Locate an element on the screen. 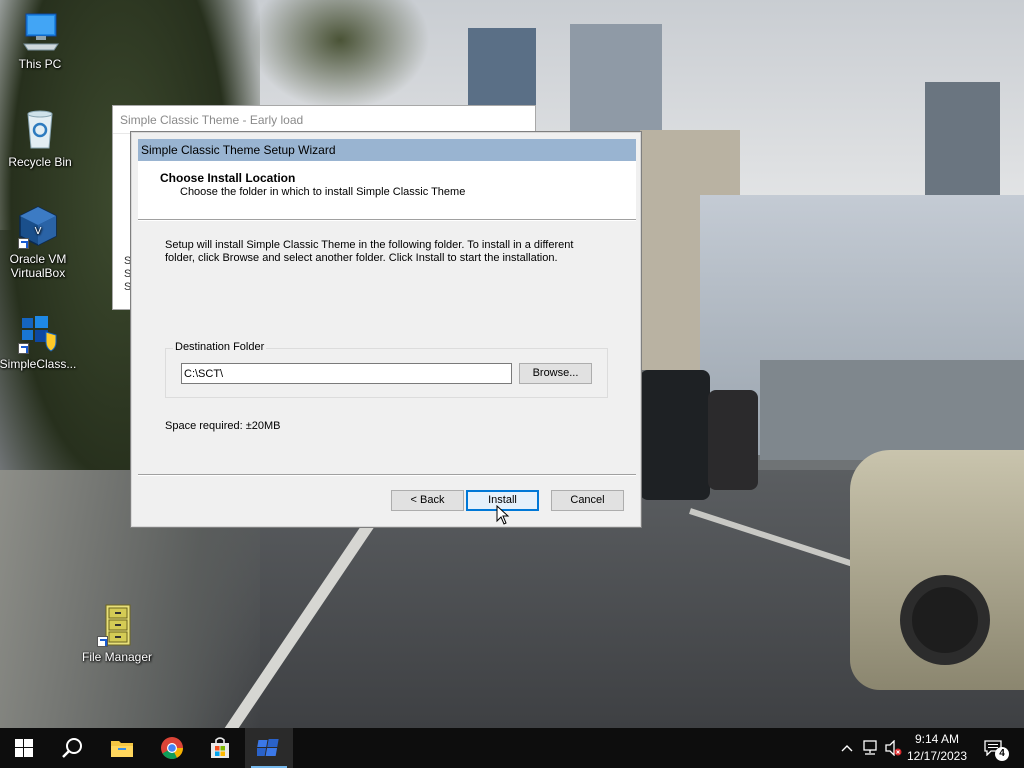 This screenshot has width=1024, height=768. chevron-up-icon is located at coordinates (847, 748).